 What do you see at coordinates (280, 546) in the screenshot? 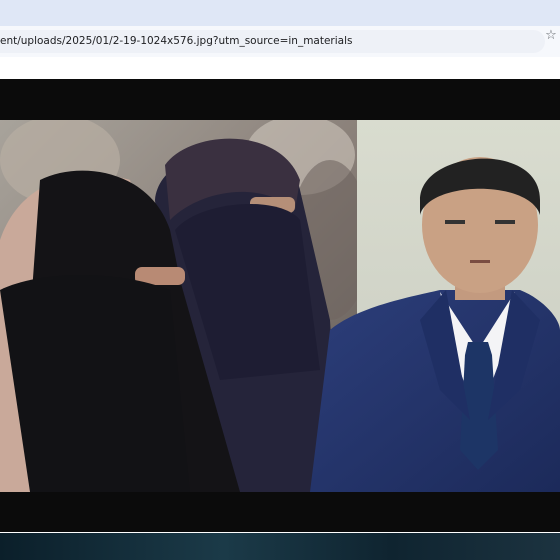
I see `next-image-strip` at bounding box center [280, 546].